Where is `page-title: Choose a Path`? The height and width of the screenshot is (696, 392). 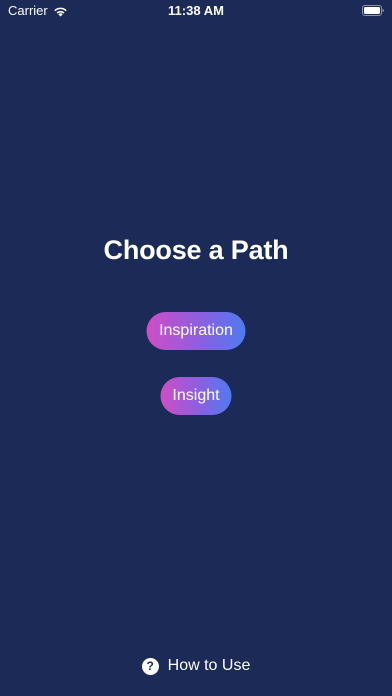
page-title: Choose a Path is located at coordinates (196, 250).